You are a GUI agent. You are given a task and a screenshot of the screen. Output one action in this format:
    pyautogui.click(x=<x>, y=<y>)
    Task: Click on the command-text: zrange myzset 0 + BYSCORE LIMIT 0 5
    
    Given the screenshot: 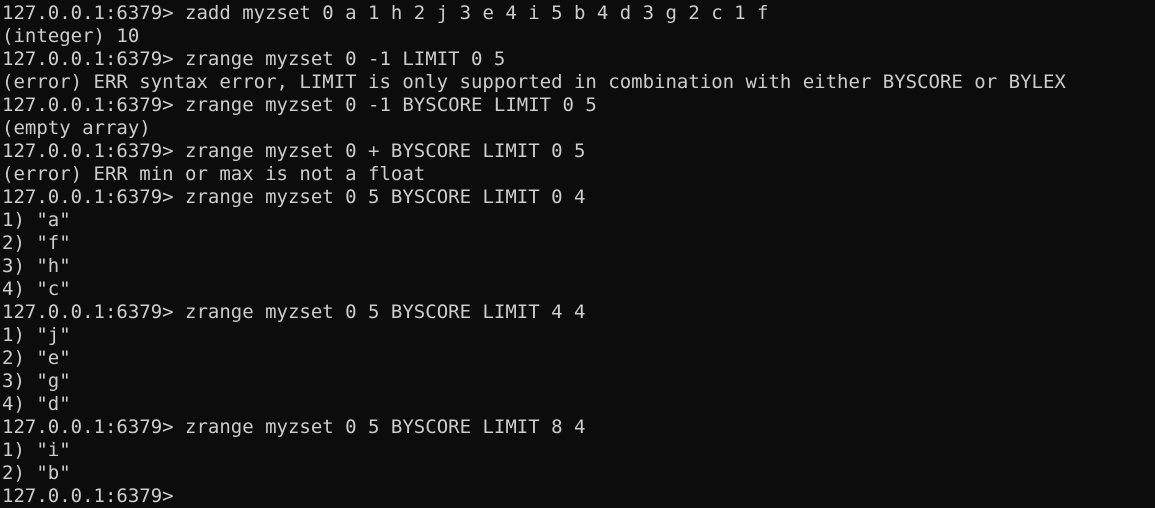 What is the action you would take?
    pyautogui.click(x=385, y=151)
    